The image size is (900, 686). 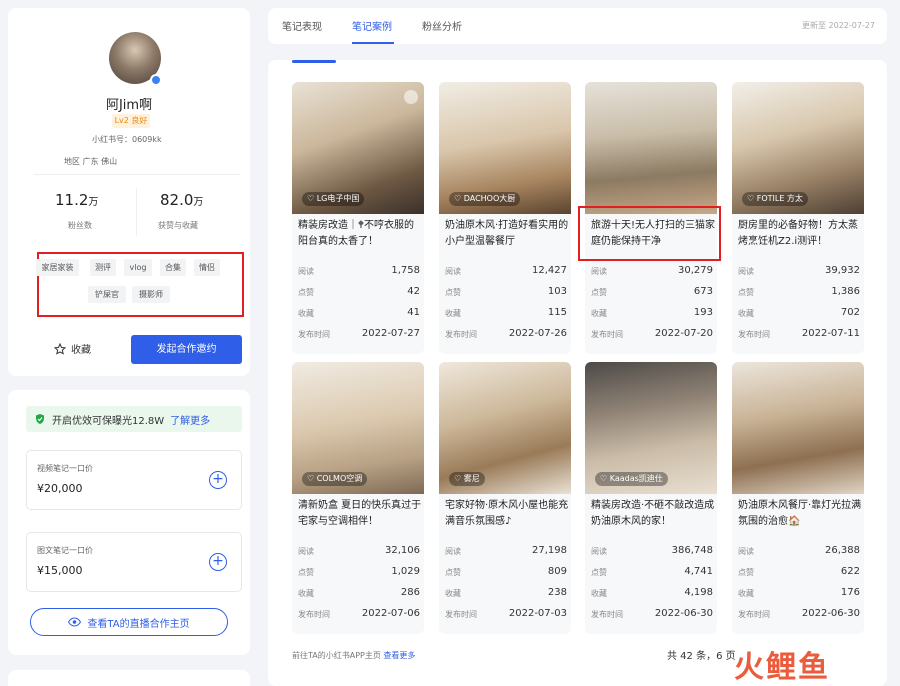 What do you see at coordinates (360, 235) in the screenshot?
I see `note-title: 精装房改造｜🕈不哼衣服的阳台真的太香了！` at bounding box center [360, 235].